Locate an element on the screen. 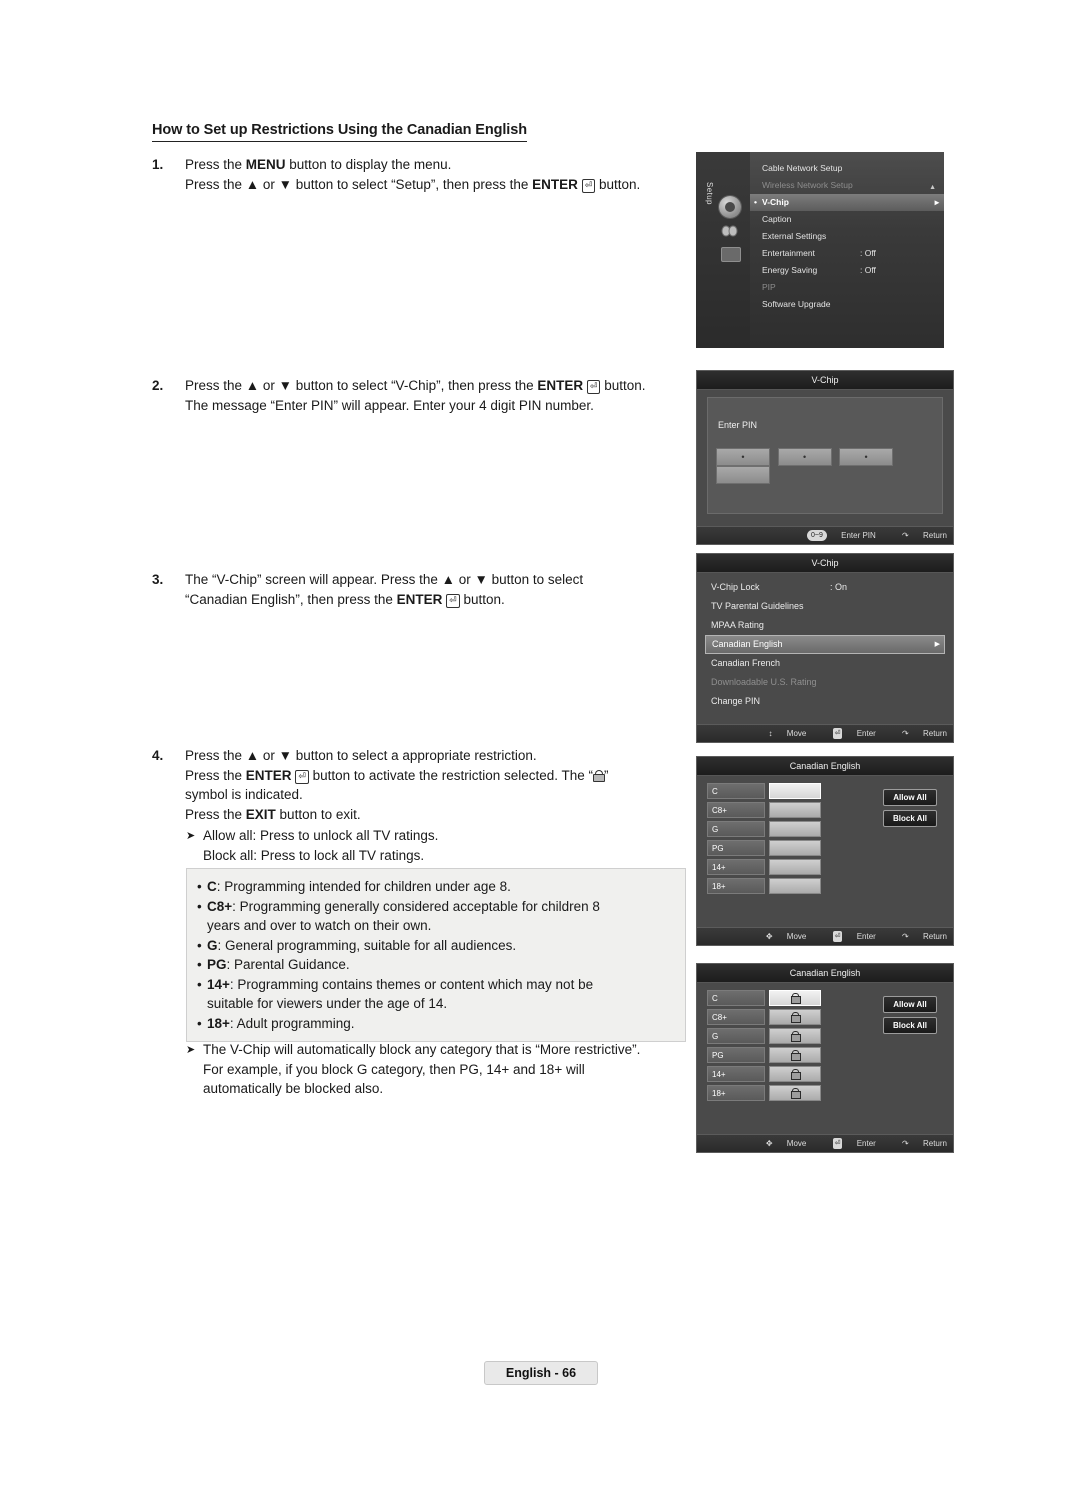 The image size is (1080, 1488). row-label: Downloadable U.S. Rating is located at coordinates (764, 682).